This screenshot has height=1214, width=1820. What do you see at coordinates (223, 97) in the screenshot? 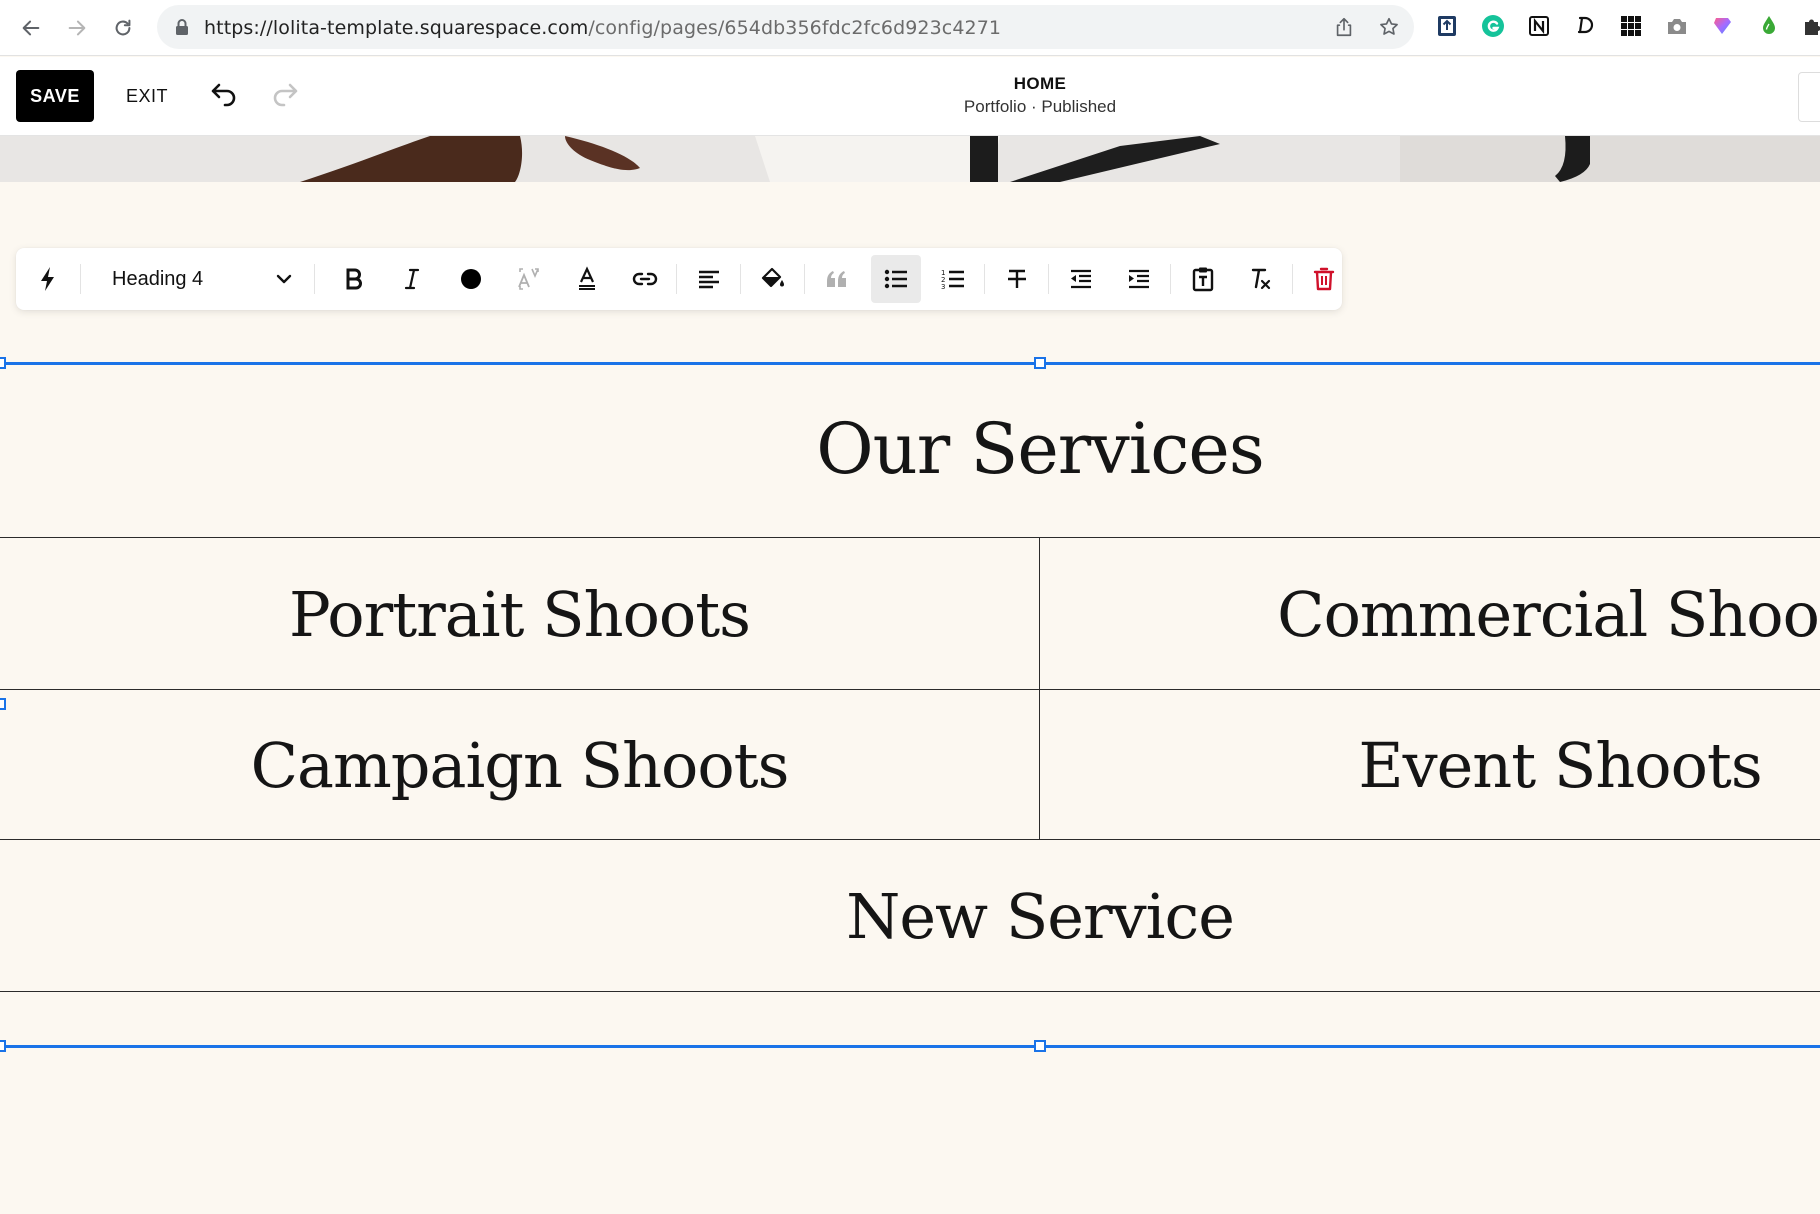
I see `undo-icon` at bounding box center [223, 97].